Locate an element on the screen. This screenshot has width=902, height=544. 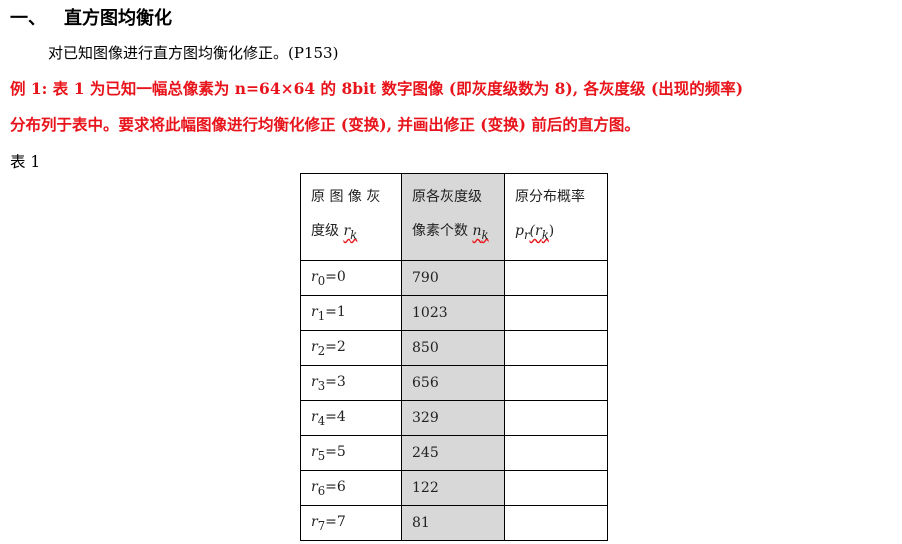
cell-level-value: =3 is located at coordinates (335, 381).